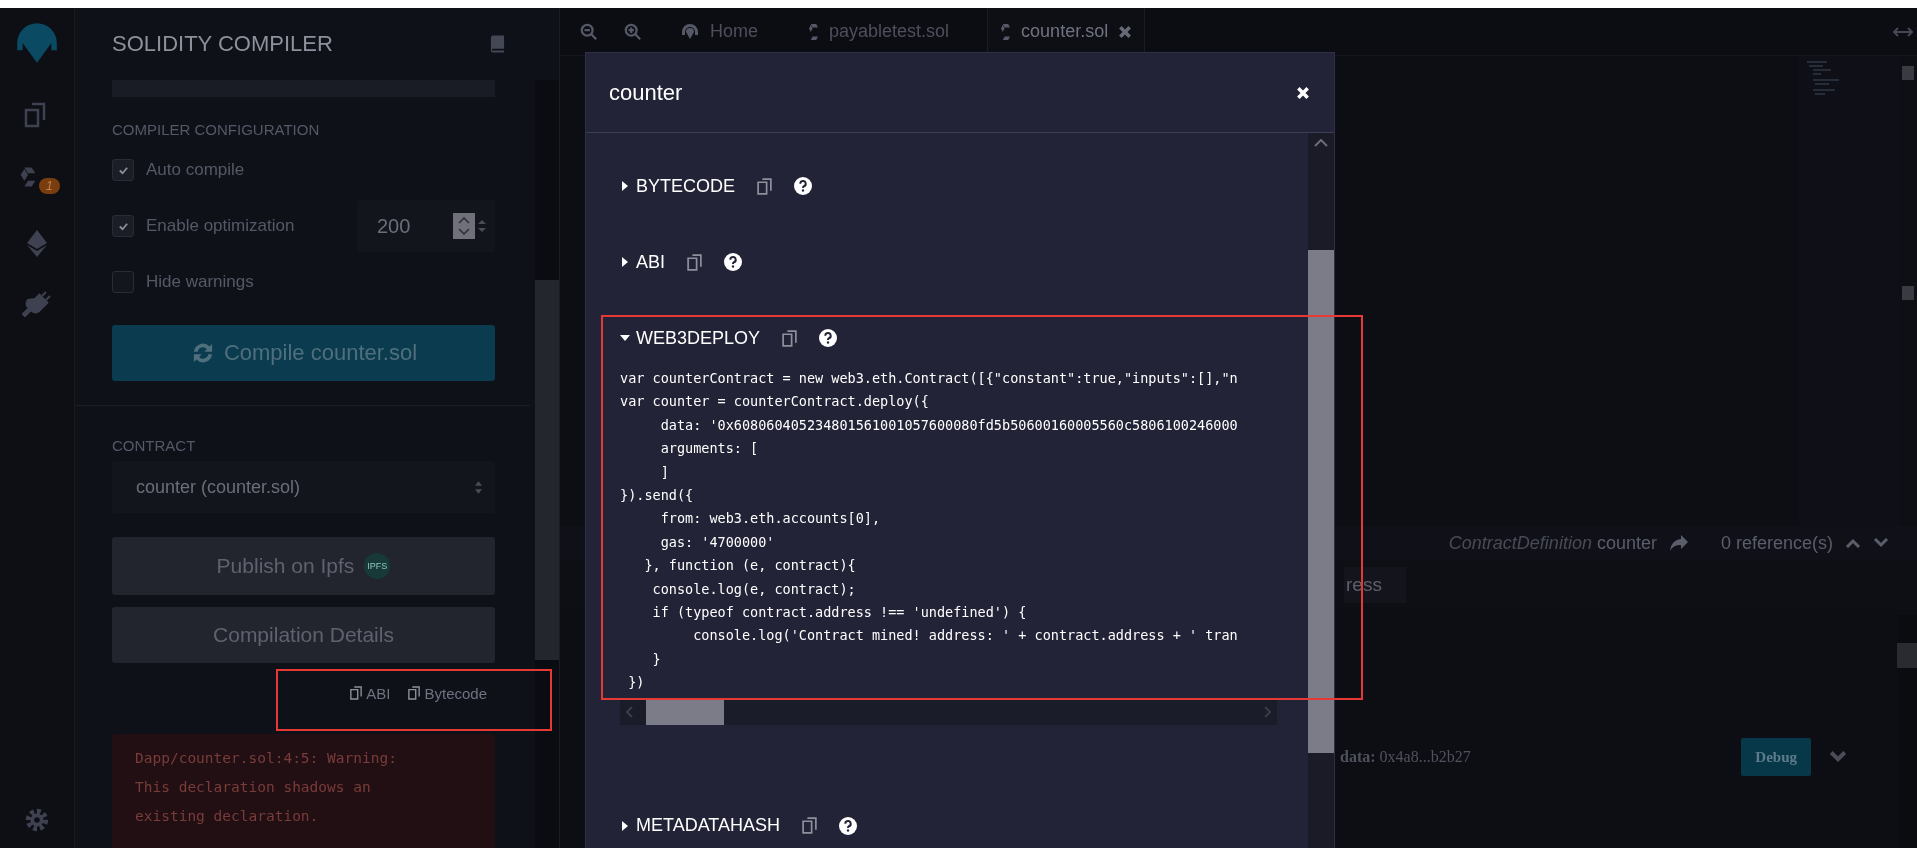 The image size is (1917, 848). Describe the element at coordinates (948, 712) in the screenshot. I see `horizontal-scrollbar` at that location.